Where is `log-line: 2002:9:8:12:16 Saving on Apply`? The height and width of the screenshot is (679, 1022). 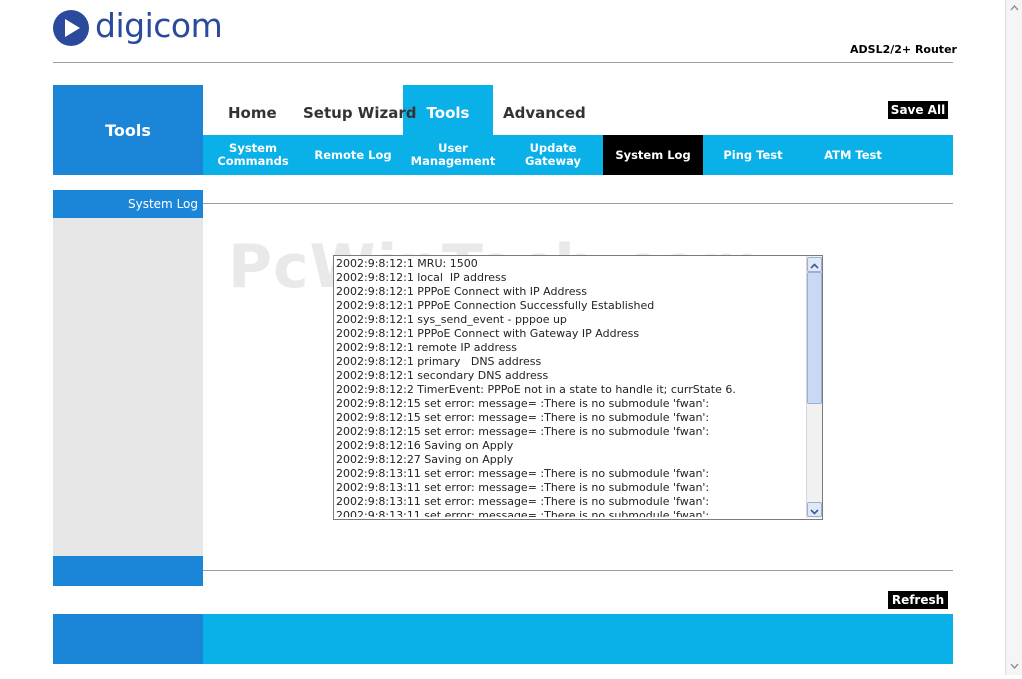 log-line: 2002:9:8:12:16 Saving on Apply is located at coordinates (425, 445).